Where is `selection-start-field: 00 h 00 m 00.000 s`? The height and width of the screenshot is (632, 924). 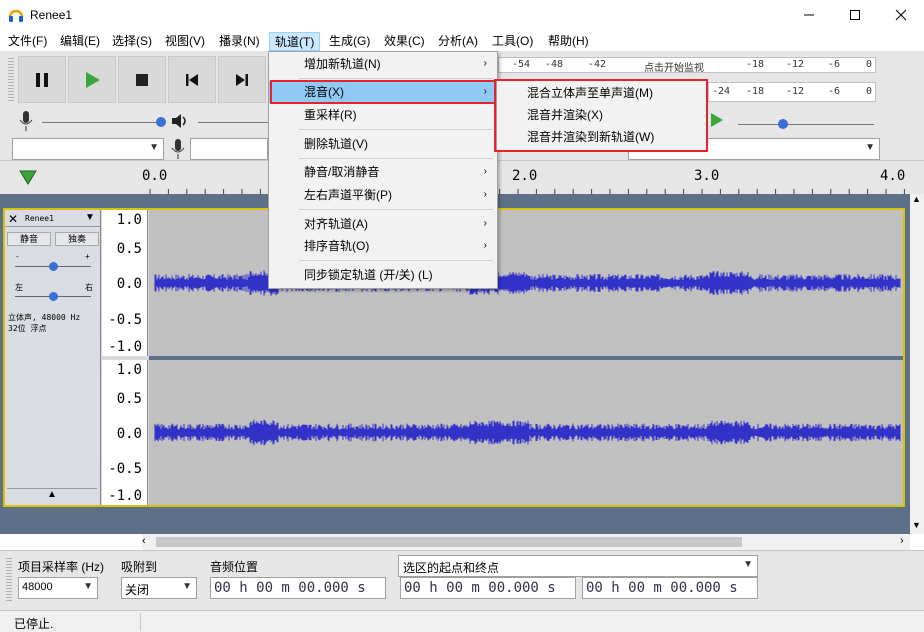 selection-start-field: 00 h 00 m 00.000 s is located at coordinates (488, 588).